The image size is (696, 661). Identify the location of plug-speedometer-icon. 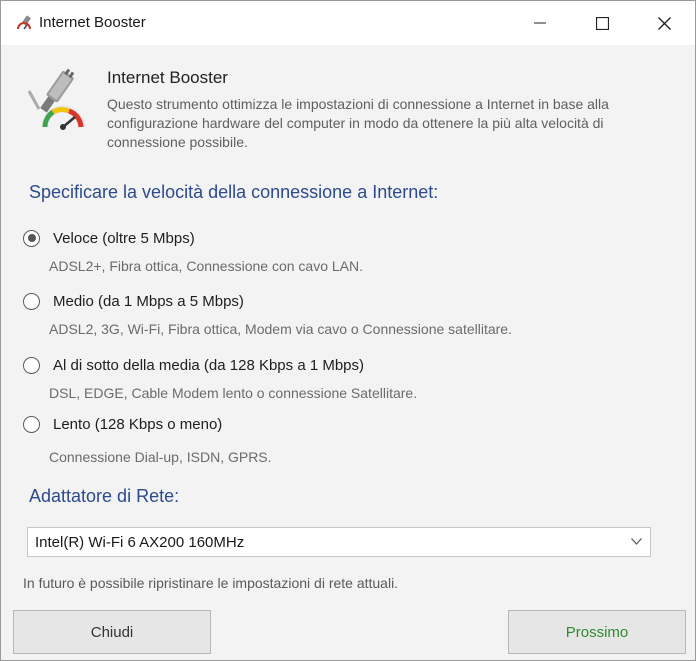
(56, 99).